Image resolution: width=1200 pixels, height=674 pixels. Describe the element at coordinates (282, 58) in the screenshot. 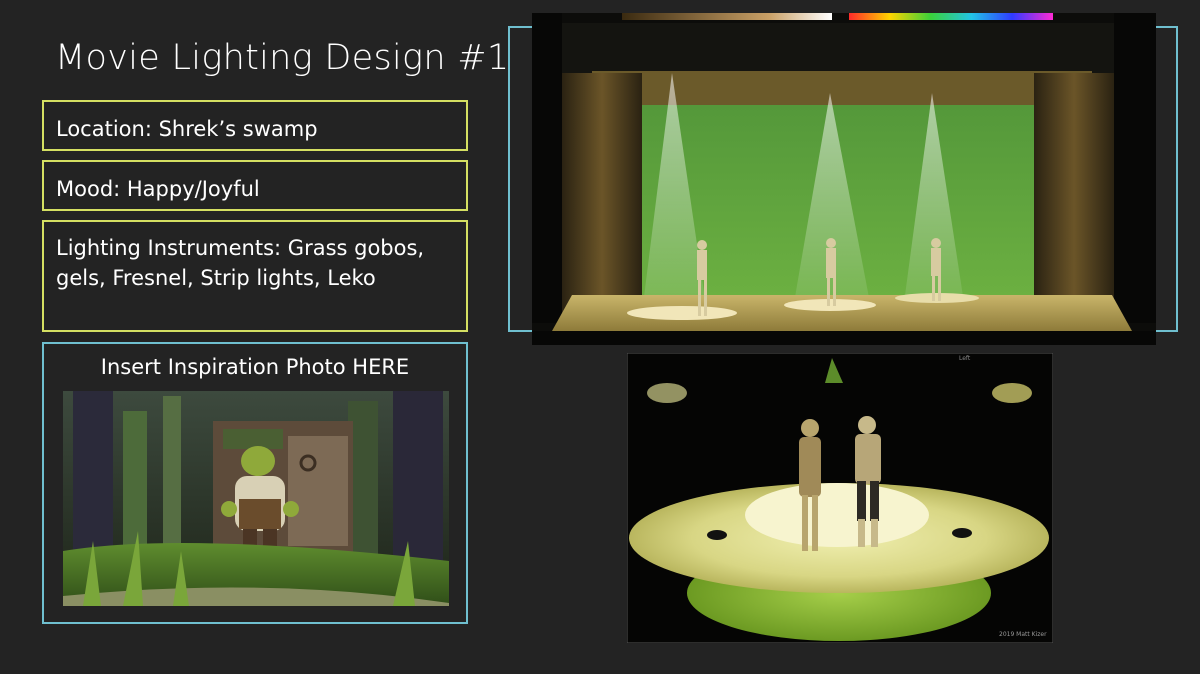

I see `slide-title: Movie Lighting Design #1` at that location.